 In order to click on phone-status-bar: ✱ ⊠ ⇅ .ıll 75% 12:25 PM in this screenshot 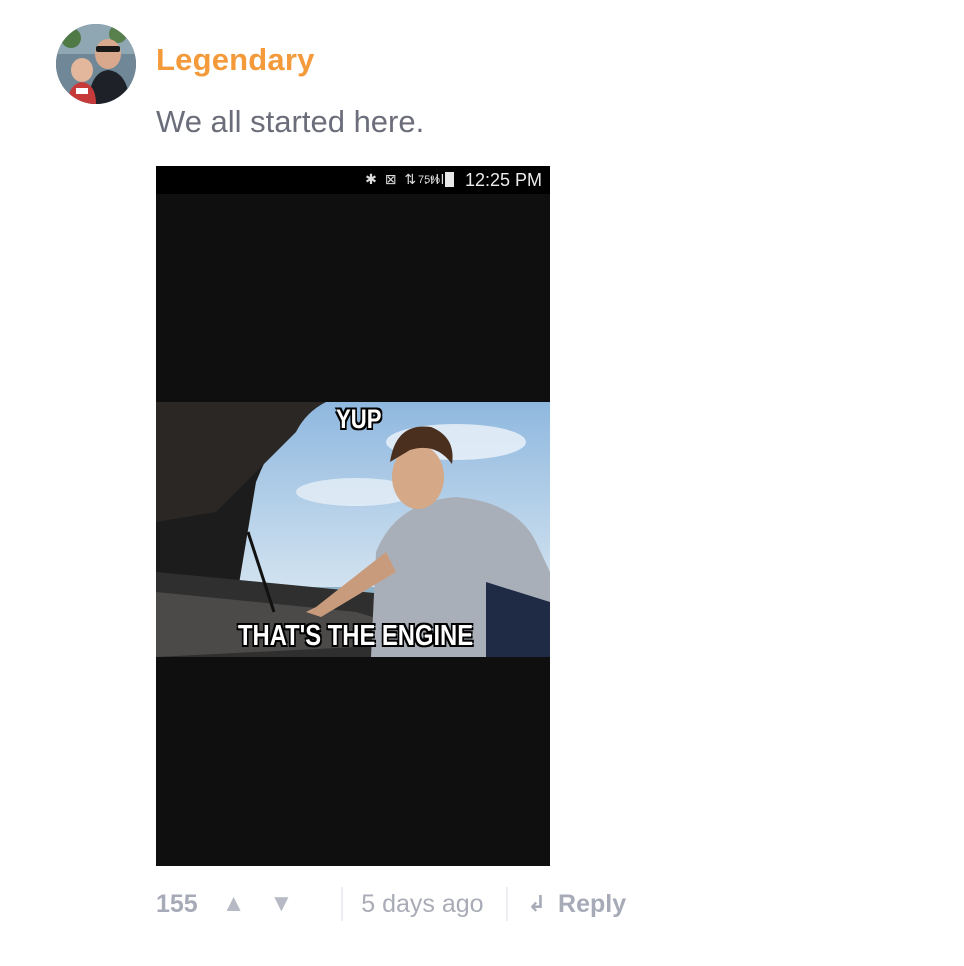, I will do `click(353, 180)`.